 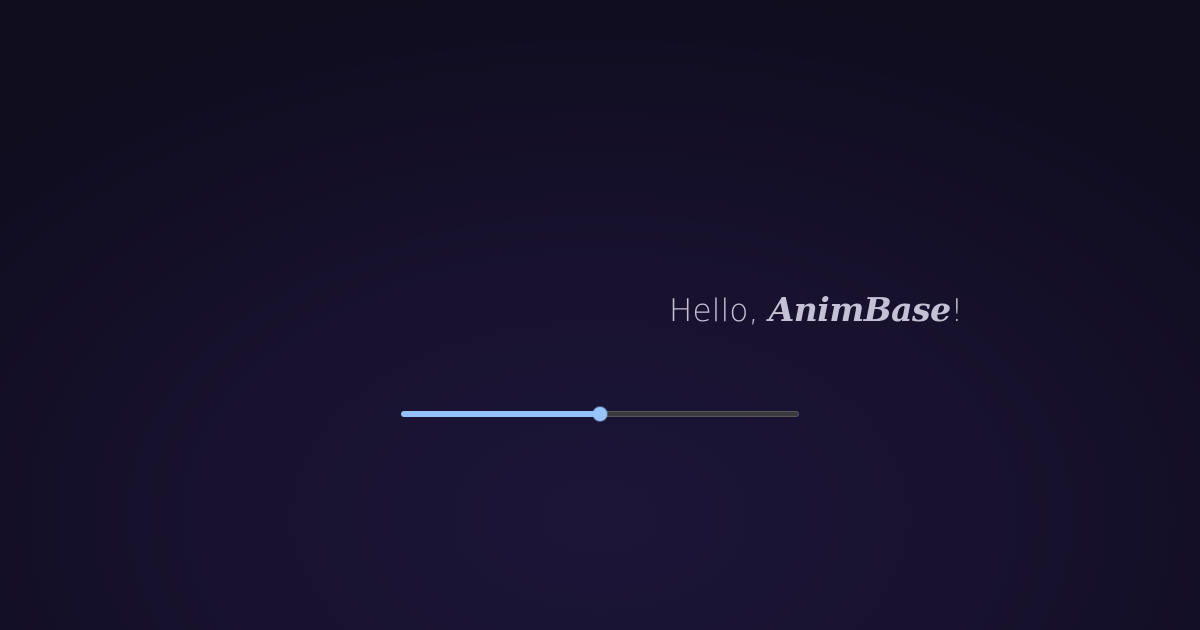 What do you see at coordinates (500, 414) in the screenshot?
I see `slider-fill` at bounding box center [500, 414].